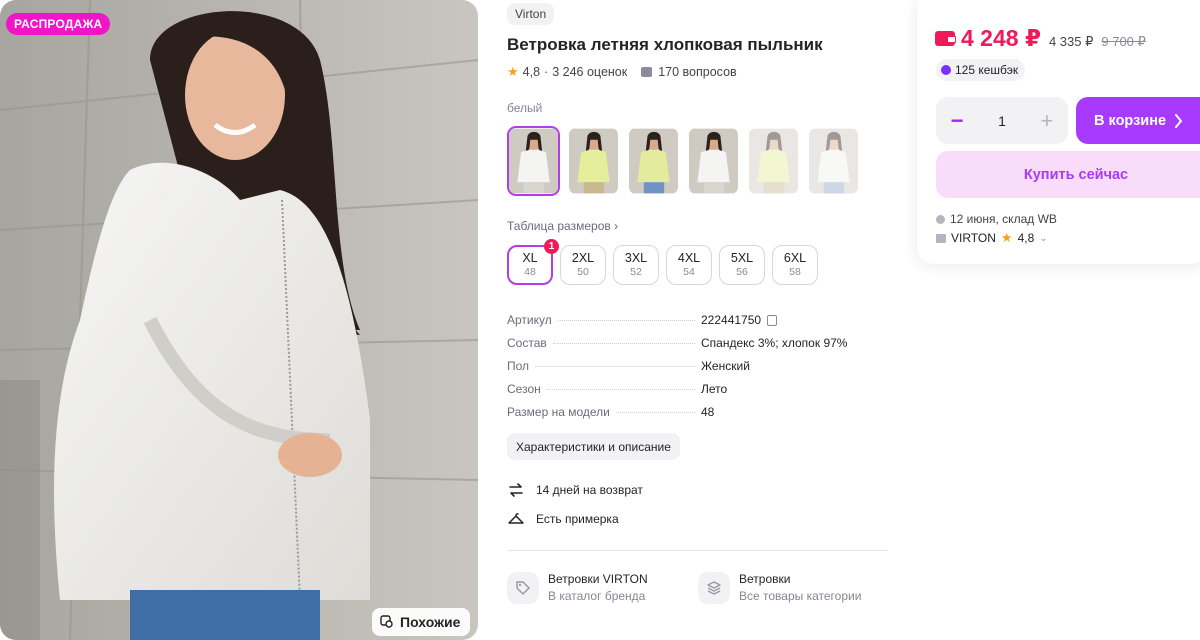 This screenshot has width=1200, height=640. What do you see at coordinates (597, 596) in the screenshot?
I see `brand-catalog-subtitle: В каталог бренда` at bounding box center [597, 596].